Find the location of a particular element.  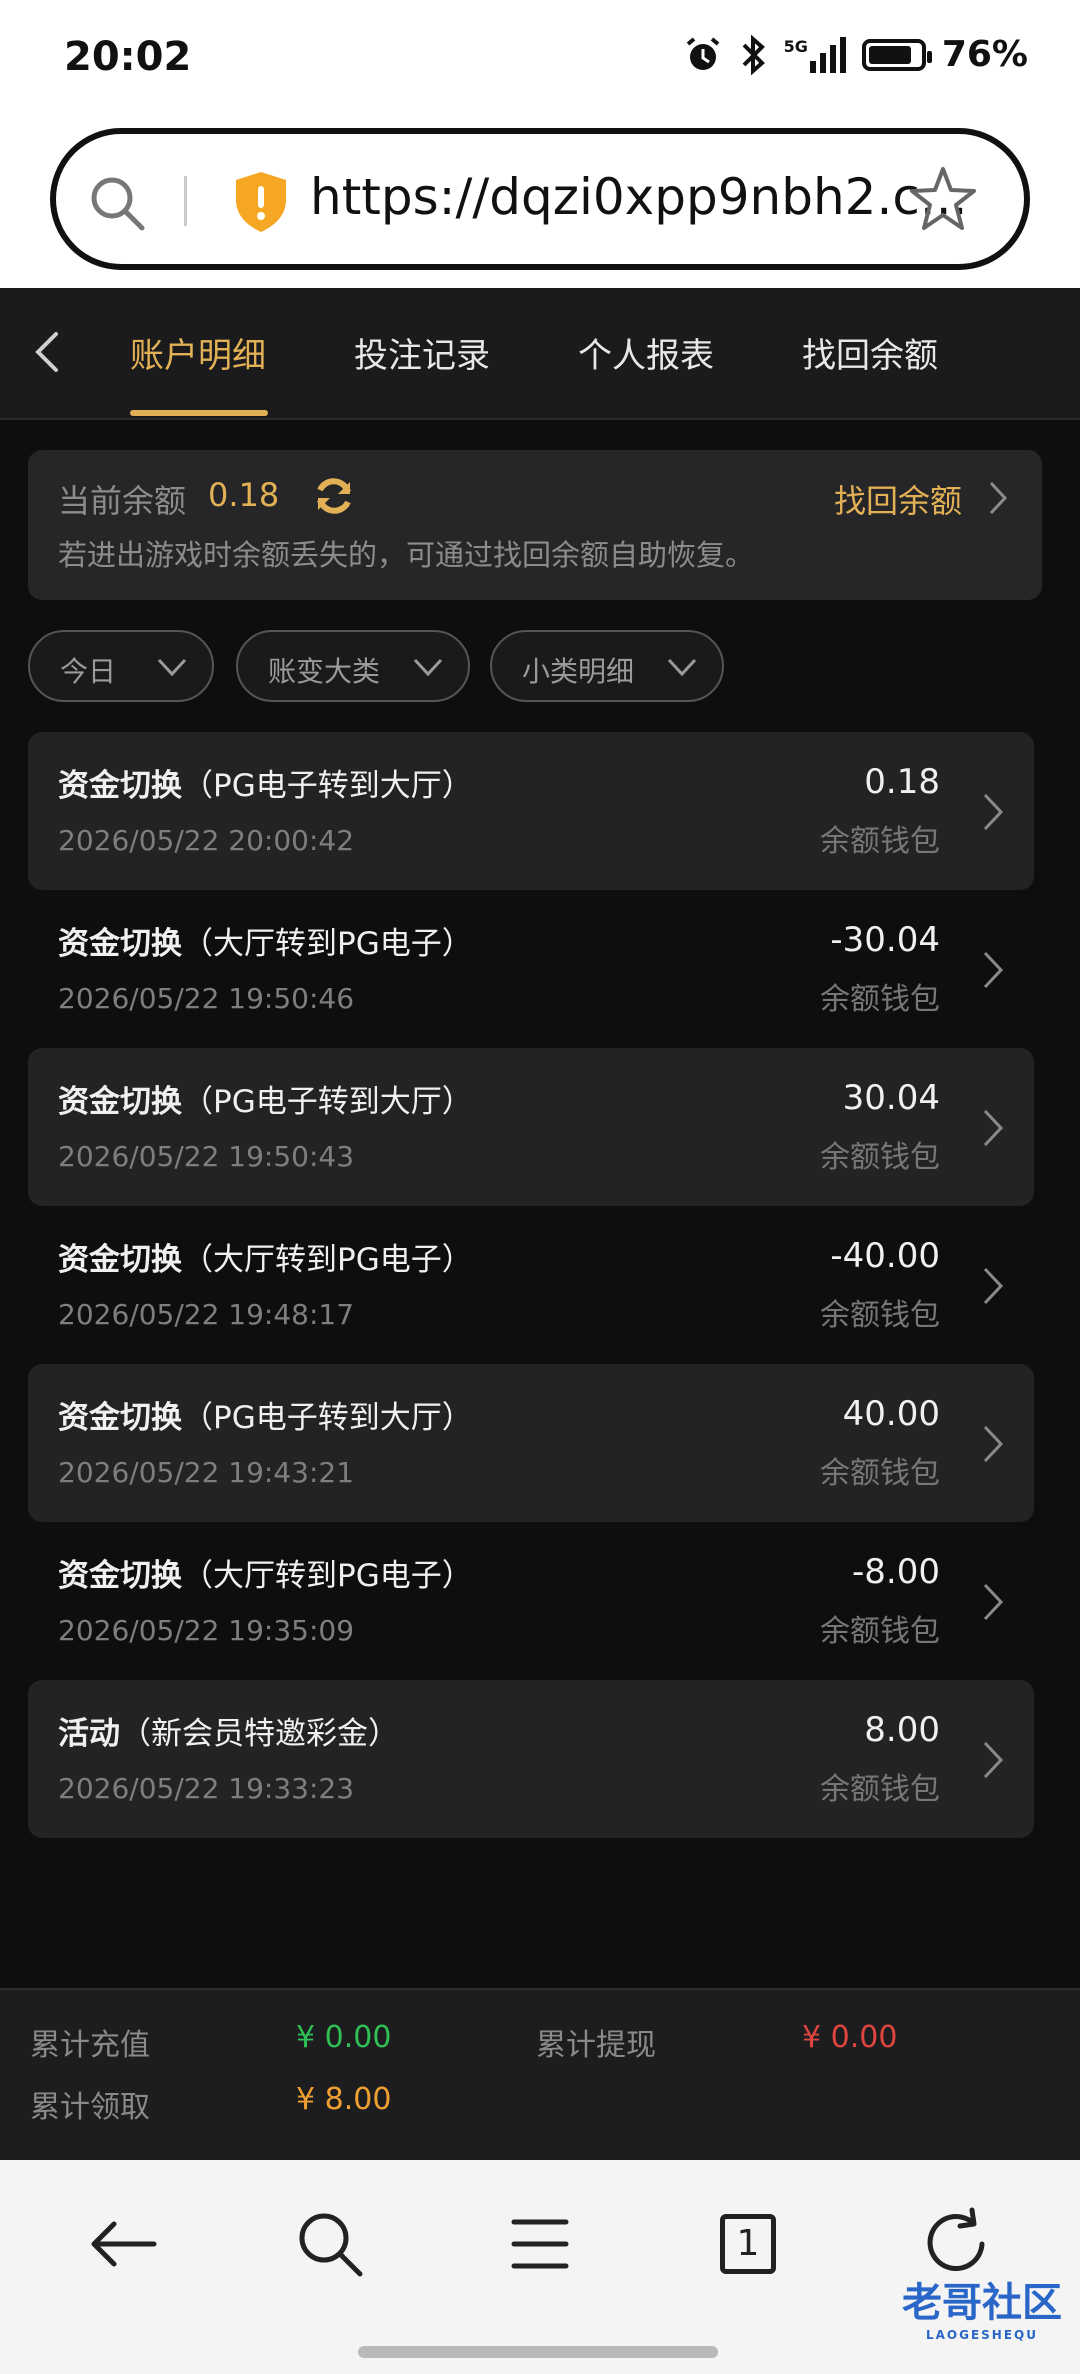

browser-bottom-nav: 1 老哥社区 LAOGESHEQU is located at coordinates (540, 2267).